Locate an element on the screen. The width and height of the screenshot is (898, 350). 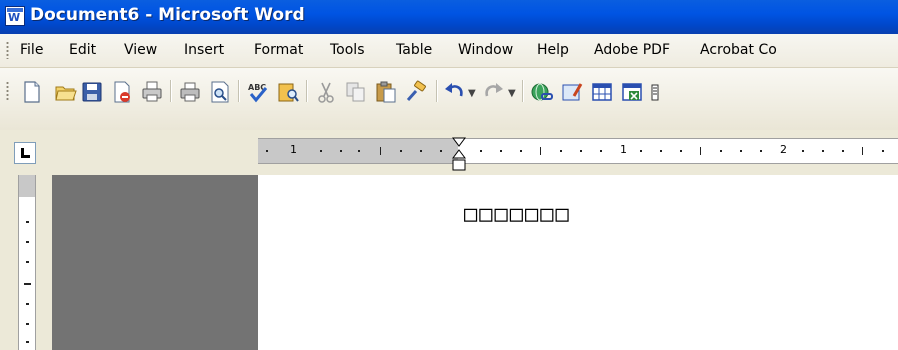
insert-hyperlink-button is located at coordinates (542, 92).